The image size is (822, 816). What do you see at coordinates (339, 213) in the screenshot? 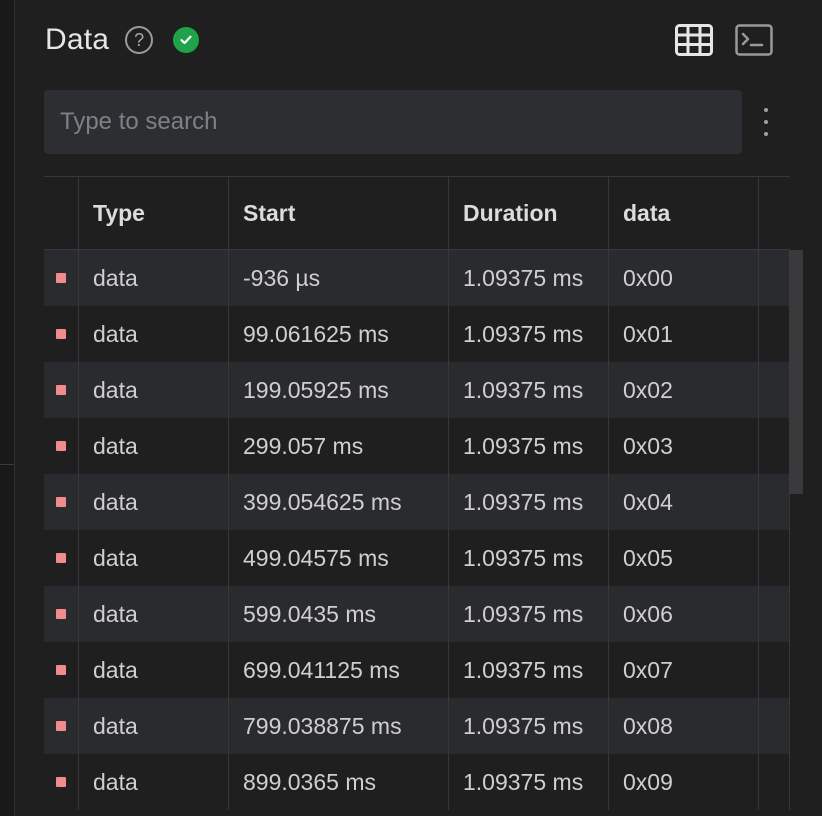
I see `column-header-start: Start` at bounding box center [339, 213].